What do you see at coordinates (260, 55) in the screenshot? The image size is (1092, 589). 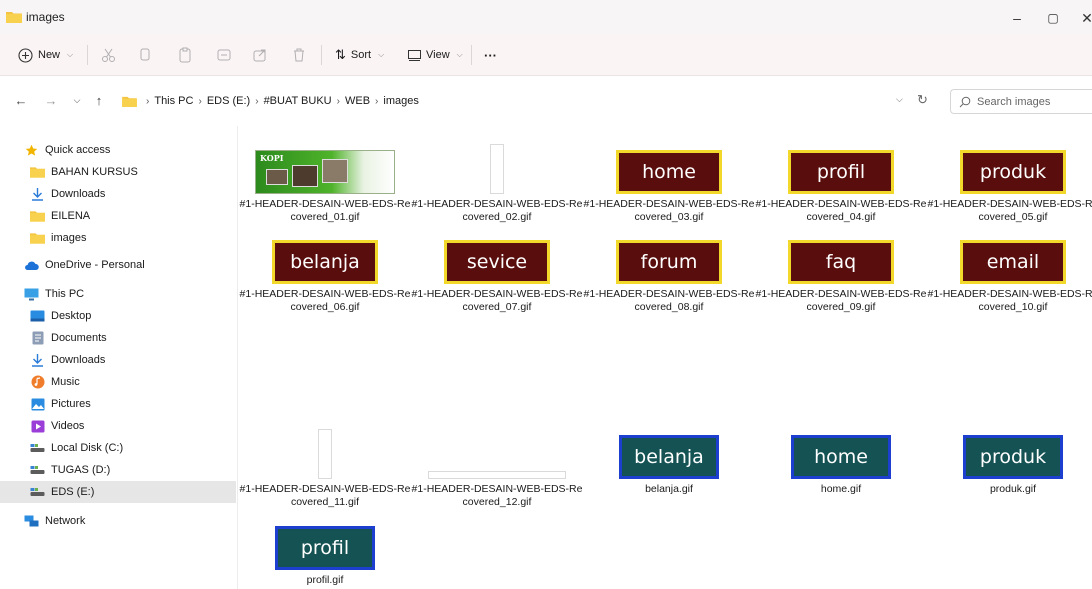 I see `share-icon` at bounding box center [260, 55].